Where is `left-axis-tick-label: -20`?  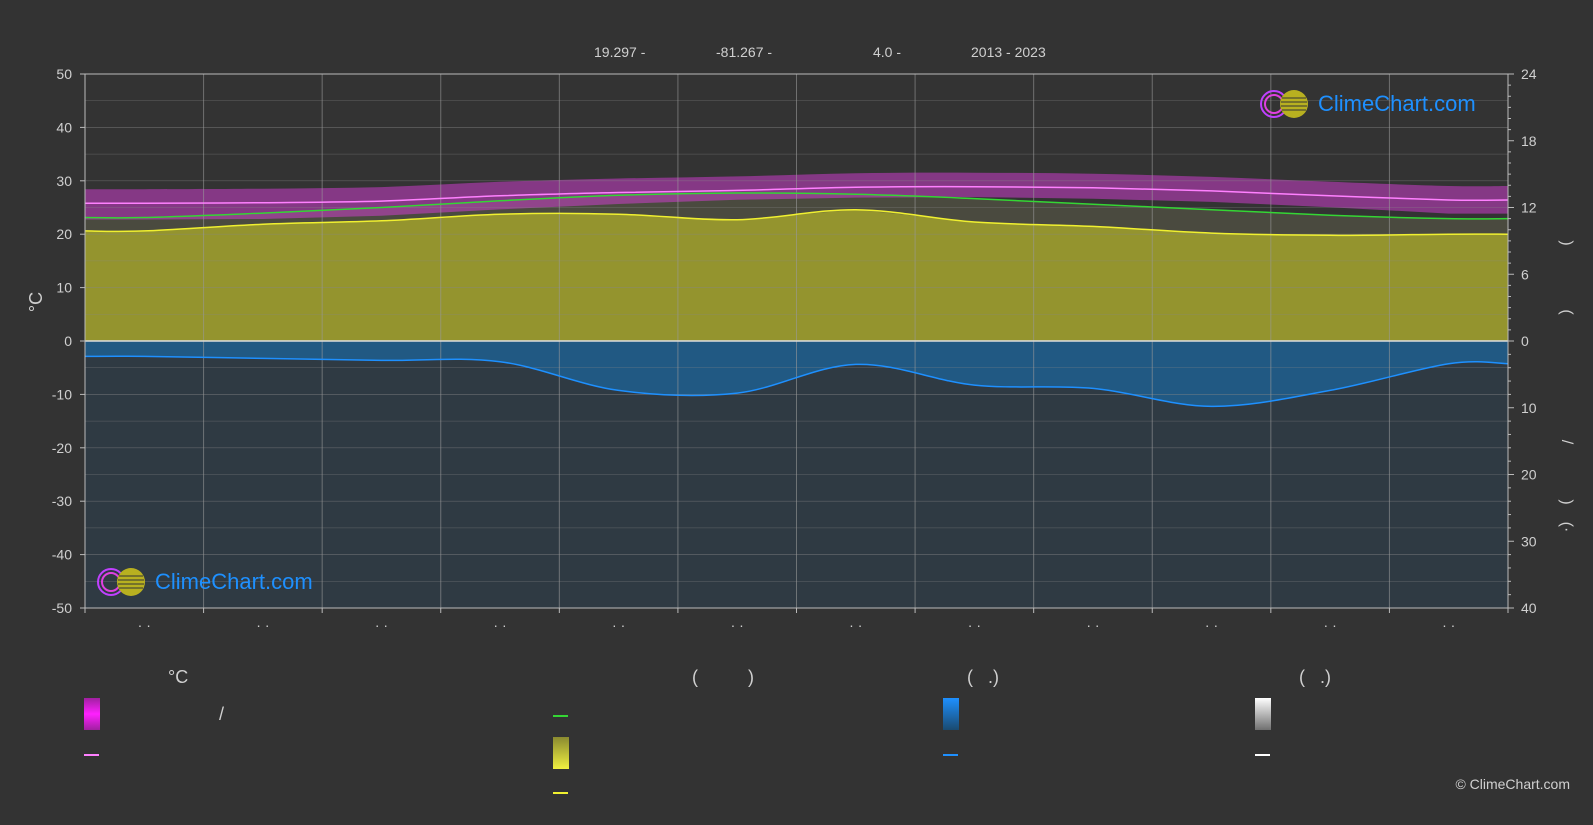 left-axis-tick-label: -20 is located at coordinates (62, 448).